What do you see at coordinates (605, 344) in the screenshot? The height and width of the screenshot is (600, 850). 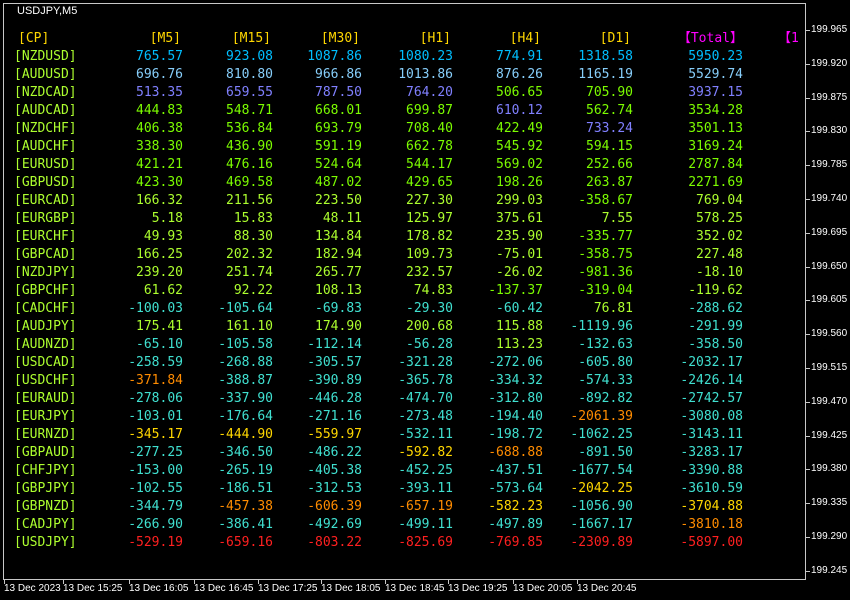 I see `strength-value: -132.63` at bounding box center [605, 344].